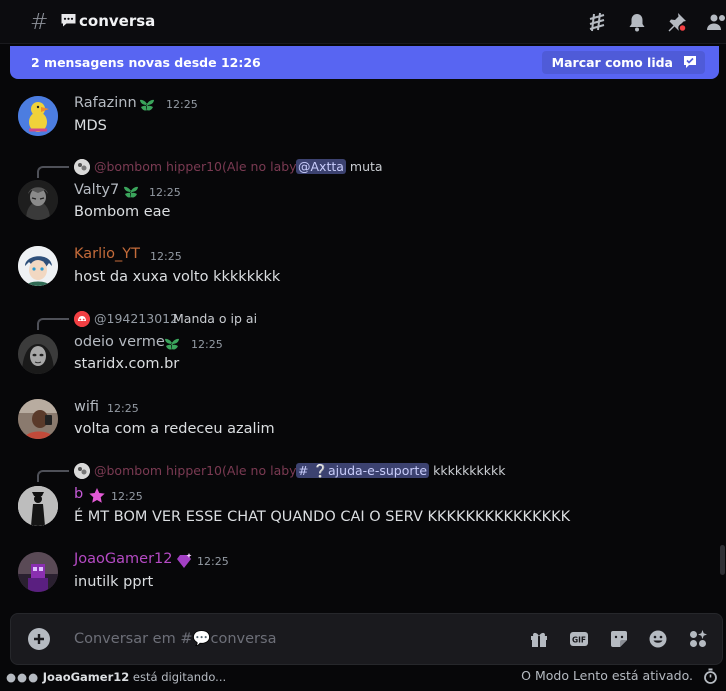 Image resolution: width=726 pixels, height=691 pixels. Describe the element at coordinates (127, 364) in the screenshot. I see `message-text: staridx.com.br` at that location.